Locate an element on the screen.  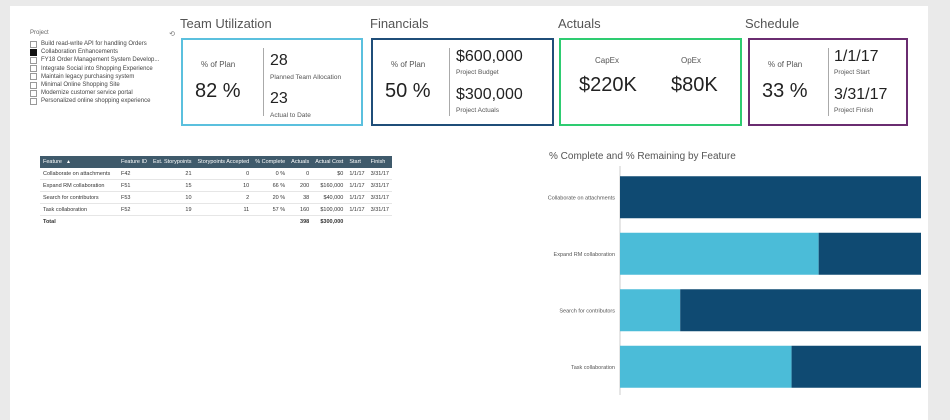
column-header-label: Finish is located at coordinates (378, 162).